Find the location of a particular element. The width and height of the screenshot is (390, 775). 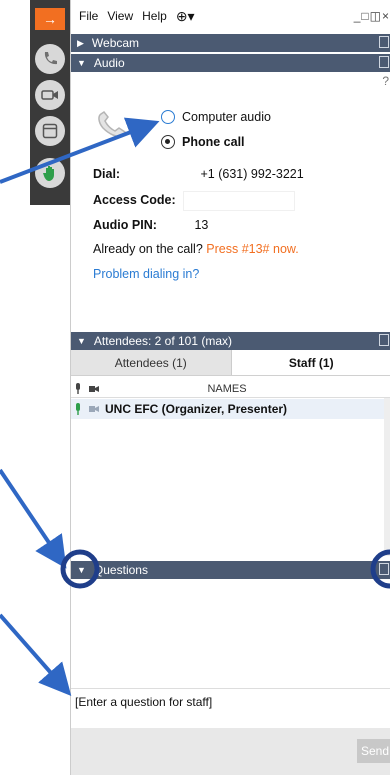

window-controls: _□◫× is located at coordinates (372, 16).